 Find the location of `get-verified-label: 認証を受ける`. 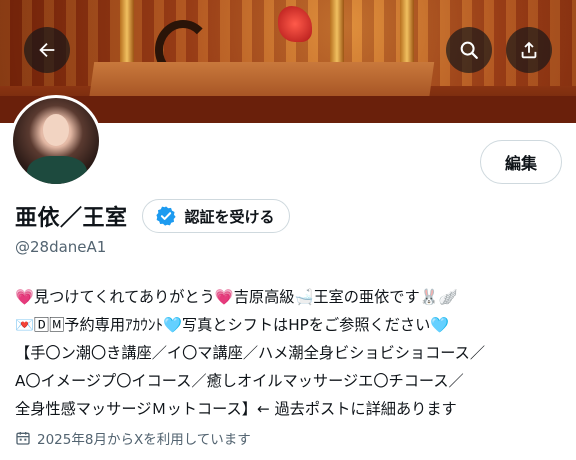

get-verified-label: 認証を受ける is located at coordinates (229, 216).